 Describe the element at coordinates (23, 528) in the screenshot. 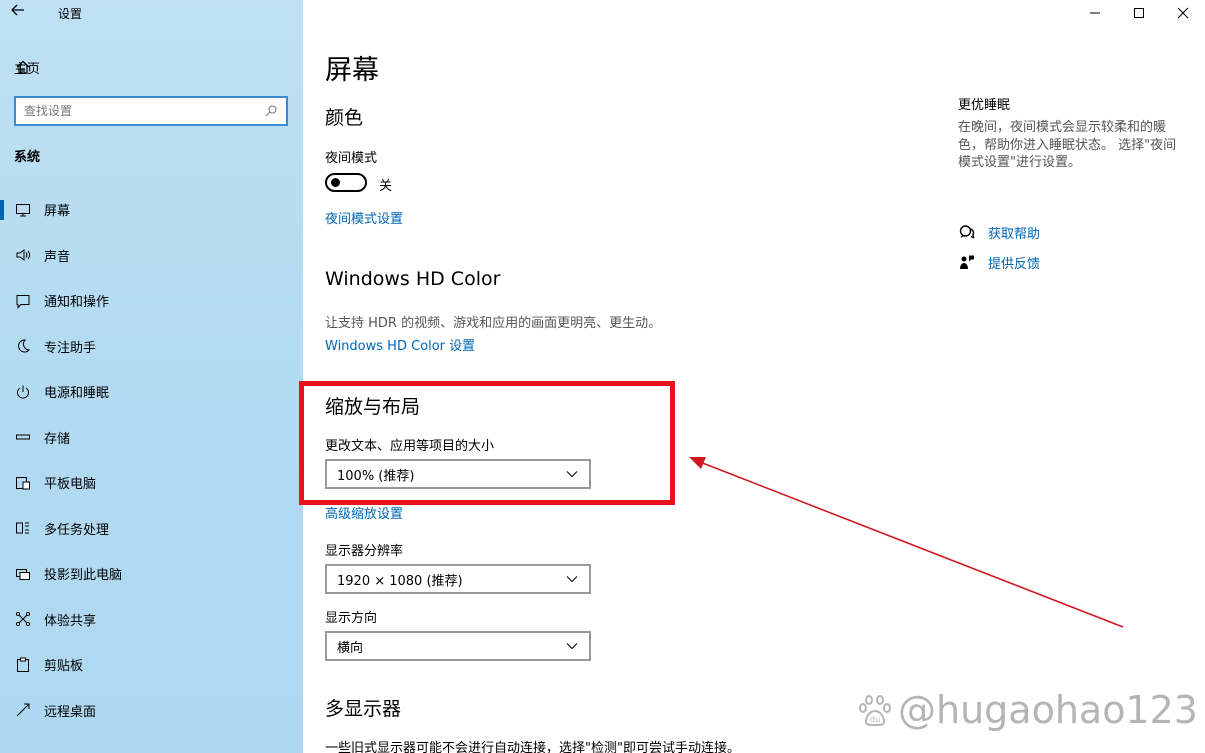

I see `multitask-icon` at that location.